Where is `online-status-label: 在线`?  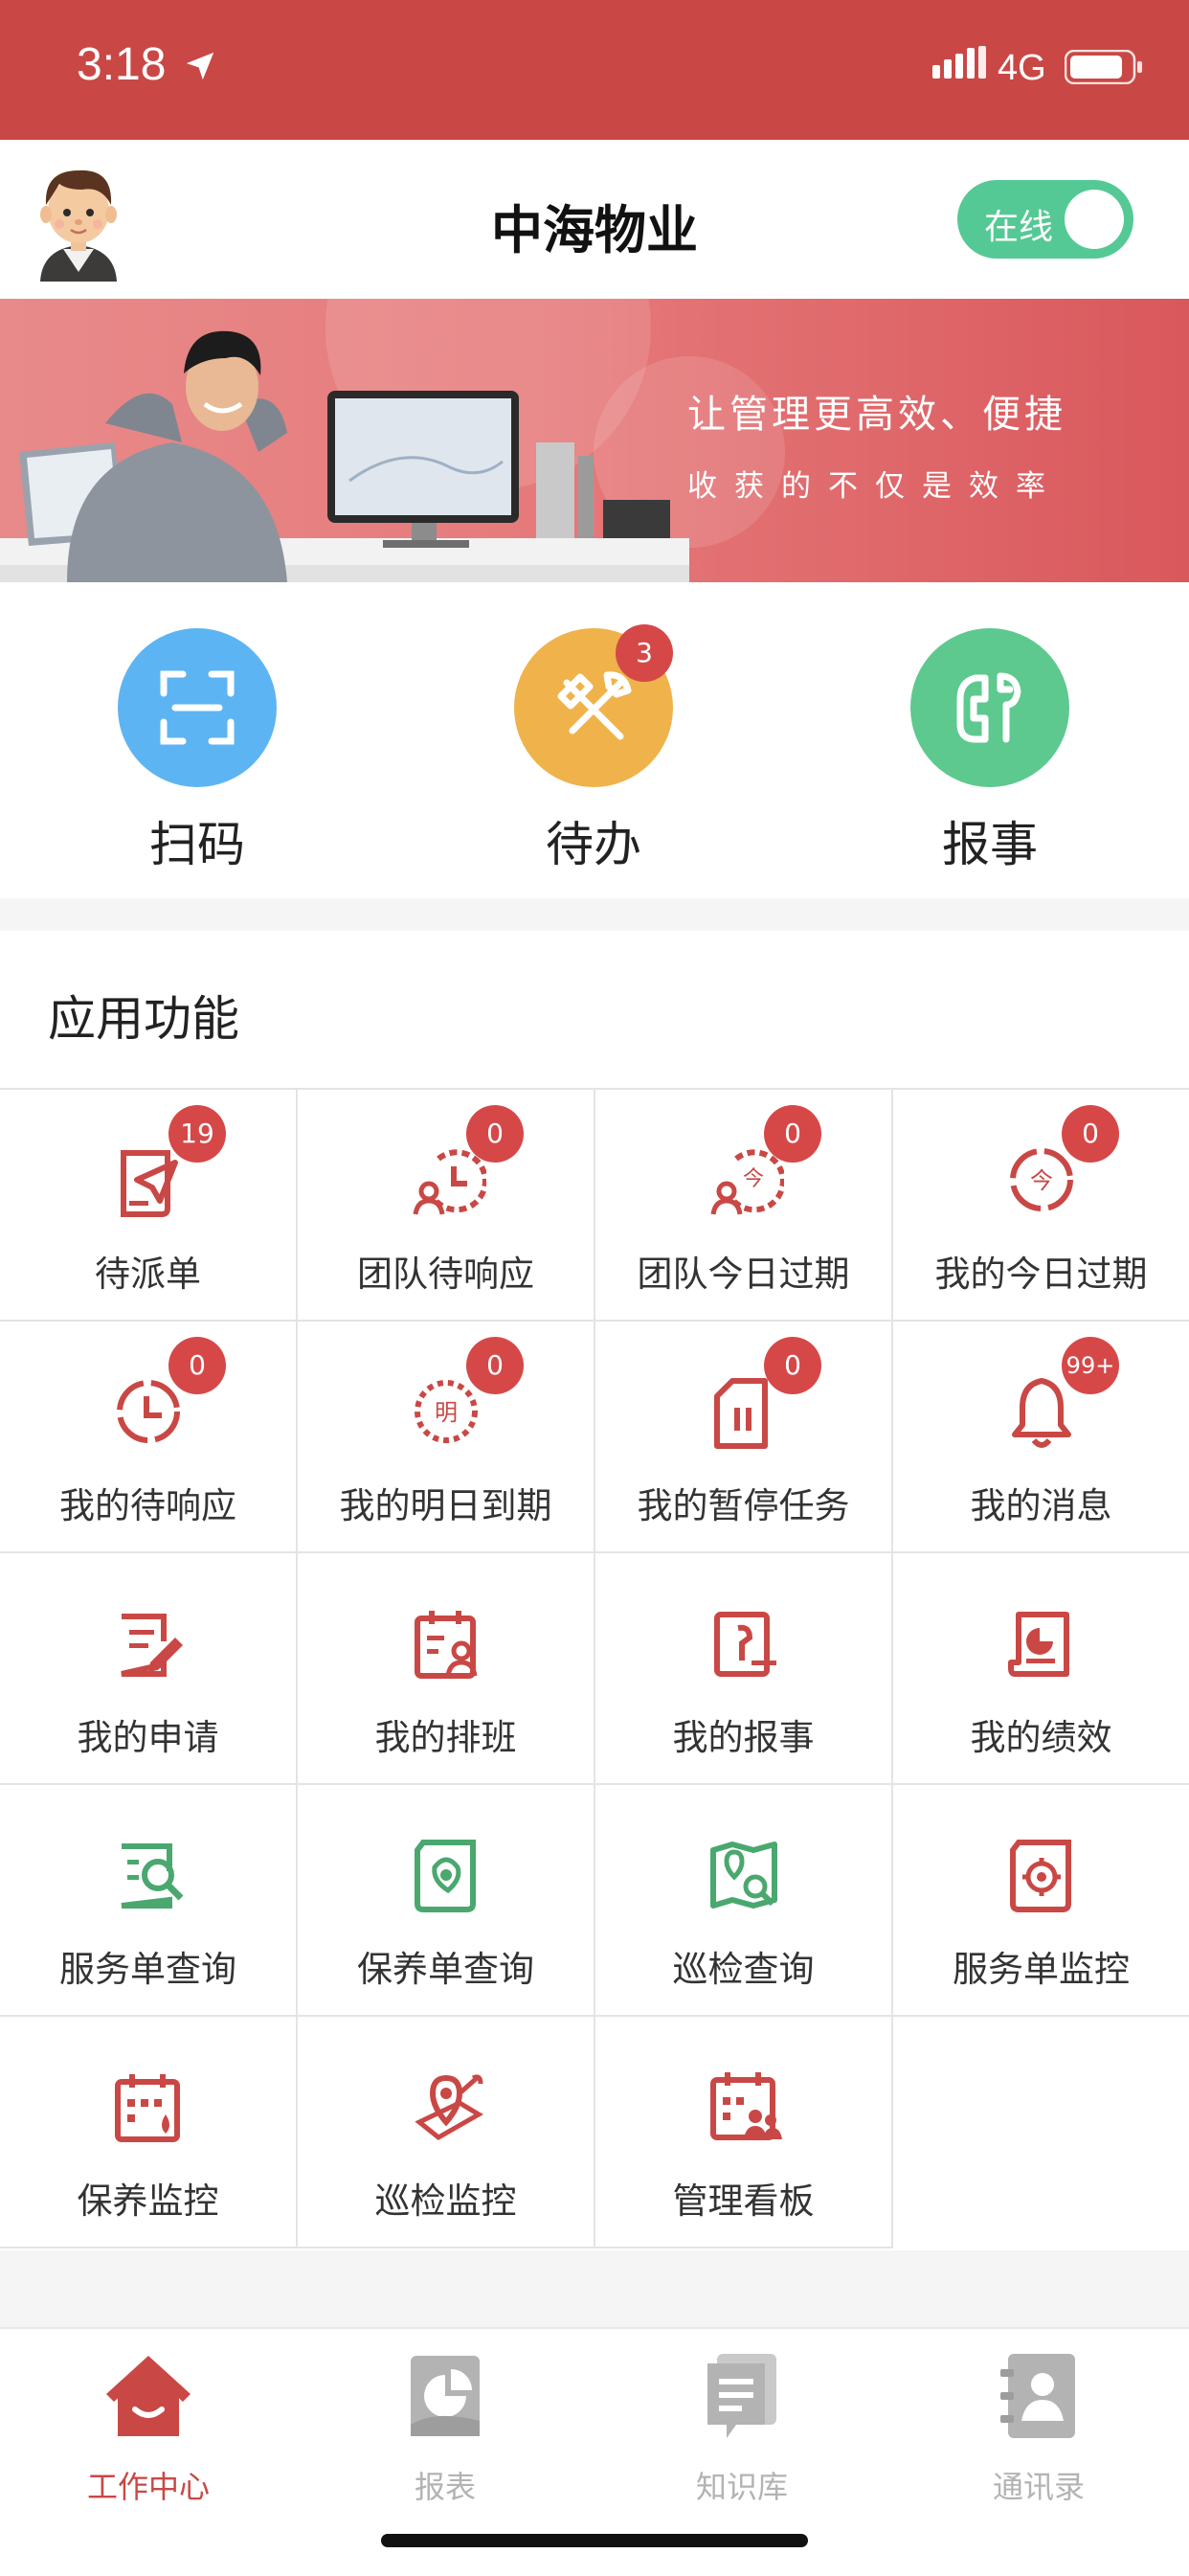
online-status-label: 在线 is located at coordinates (1019, 227).